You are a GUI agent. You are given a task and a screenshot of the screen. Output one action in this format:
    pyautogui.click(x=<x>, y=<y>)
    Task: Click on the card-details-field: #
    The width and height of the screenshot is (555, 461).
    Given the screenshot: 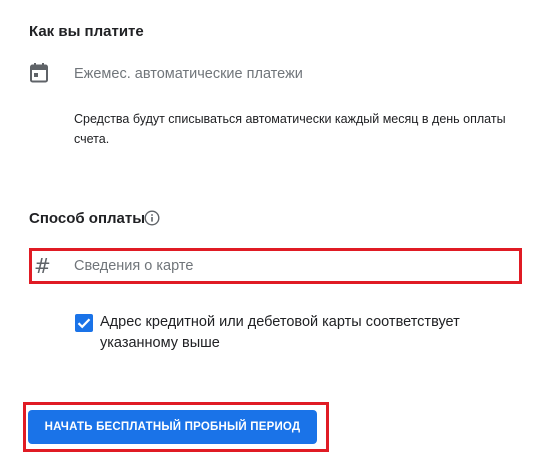 What is the action you would take?
    pyautogui.click(x=275, y=266)
    